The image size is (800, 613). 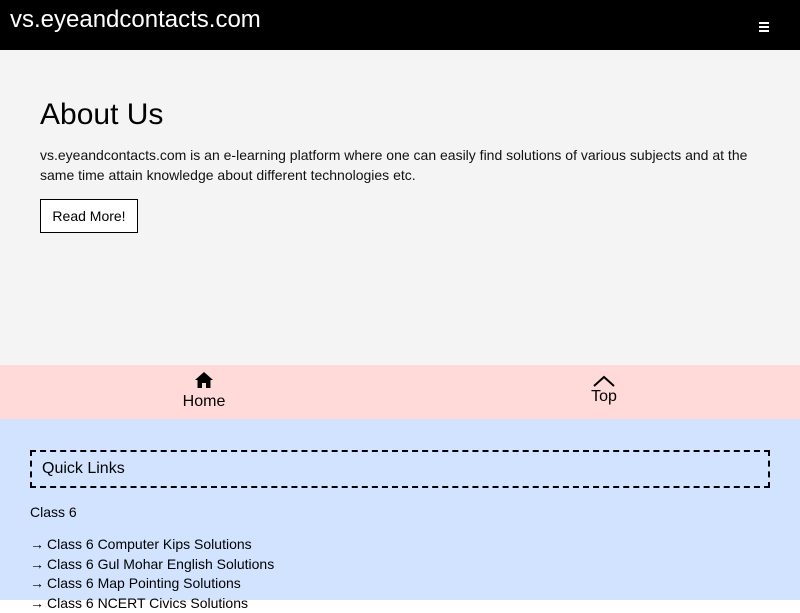 I want to click on top-label: Top, so click(x=604, y=397).